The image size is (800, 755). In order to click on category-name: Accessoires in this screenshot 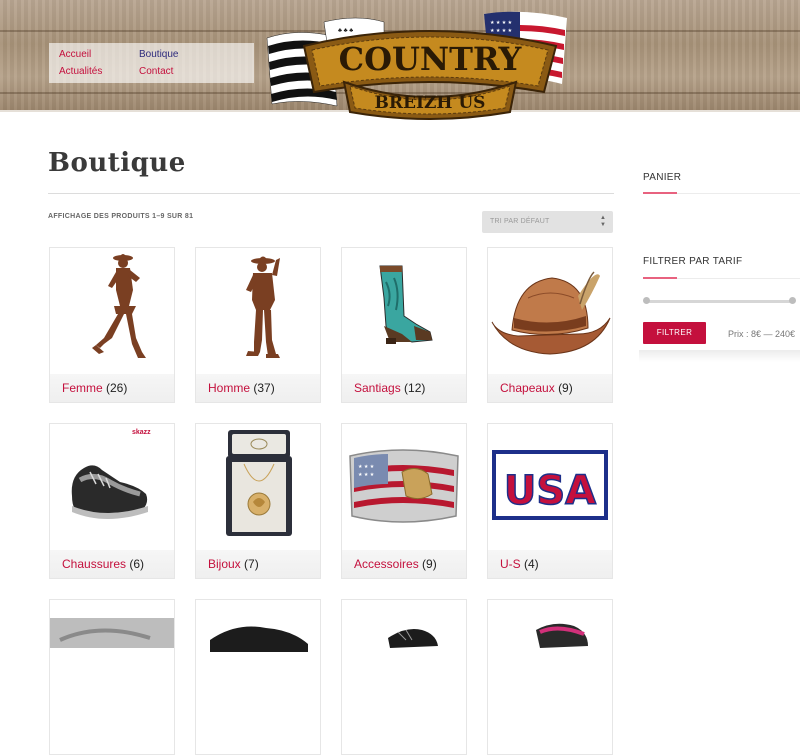, I will do `click(386, 564)`.